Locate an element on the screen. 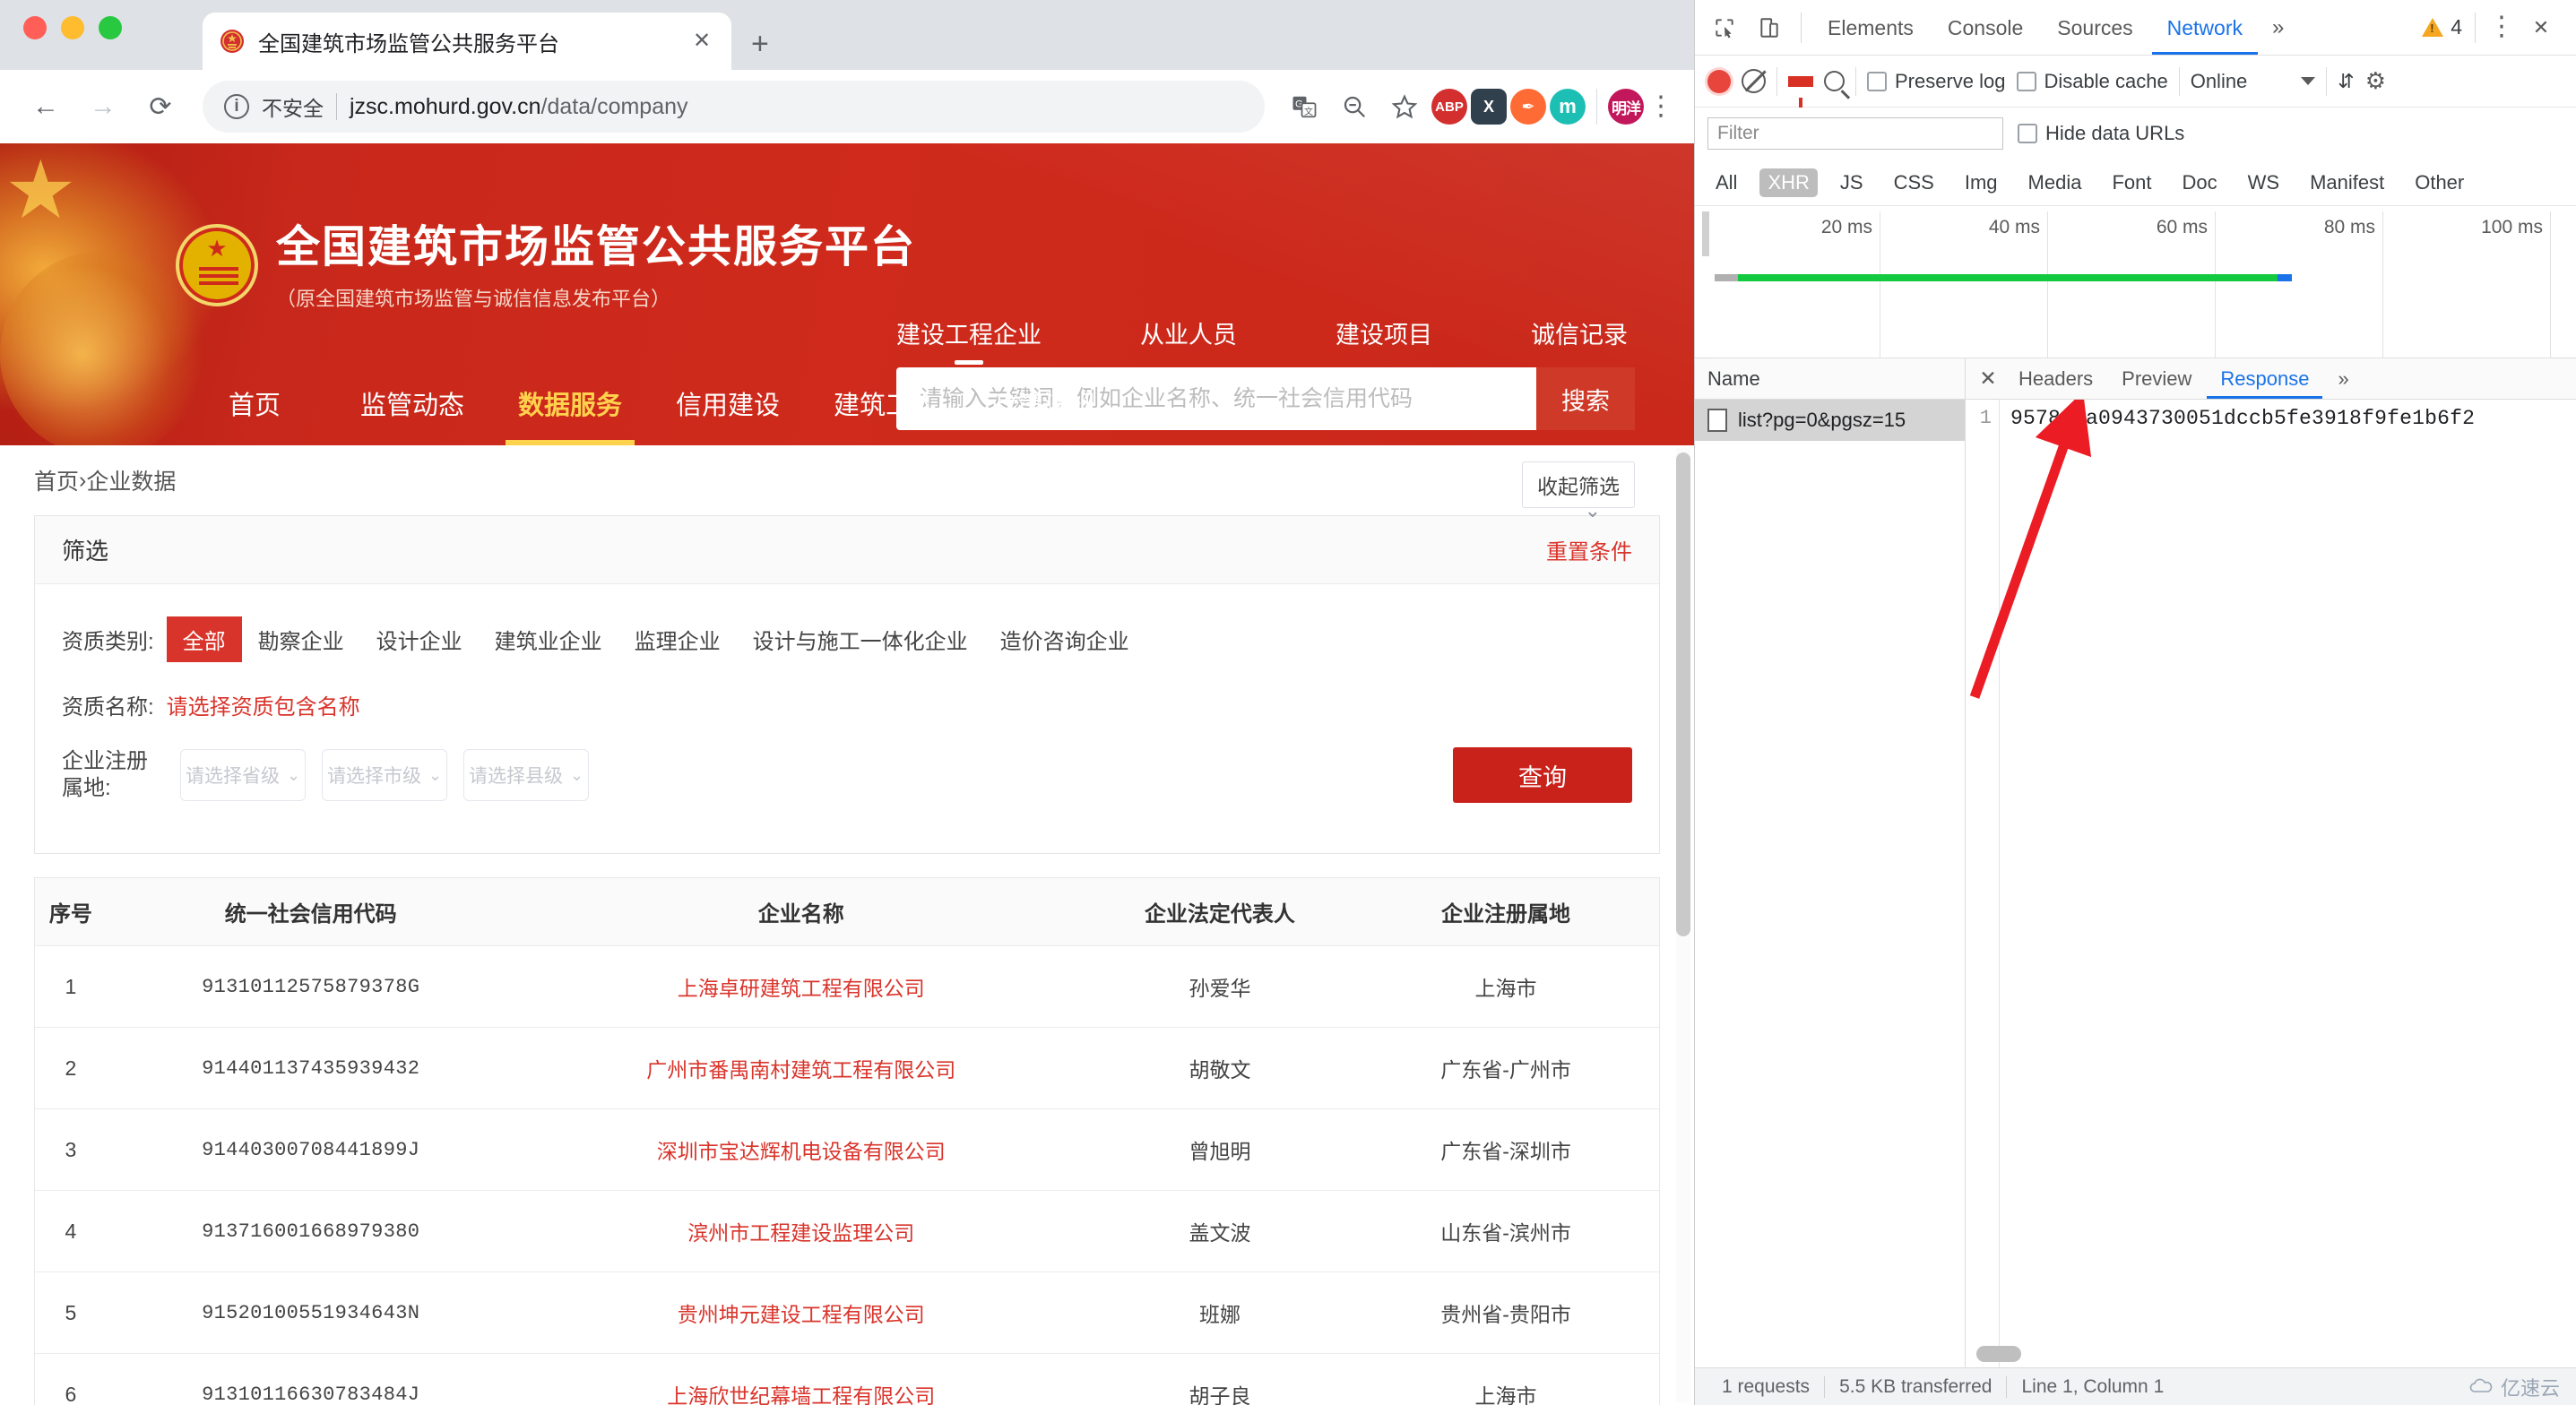 This screenshot has height=1405, width=2576. search-icon is located at coordinates (1834, 81).